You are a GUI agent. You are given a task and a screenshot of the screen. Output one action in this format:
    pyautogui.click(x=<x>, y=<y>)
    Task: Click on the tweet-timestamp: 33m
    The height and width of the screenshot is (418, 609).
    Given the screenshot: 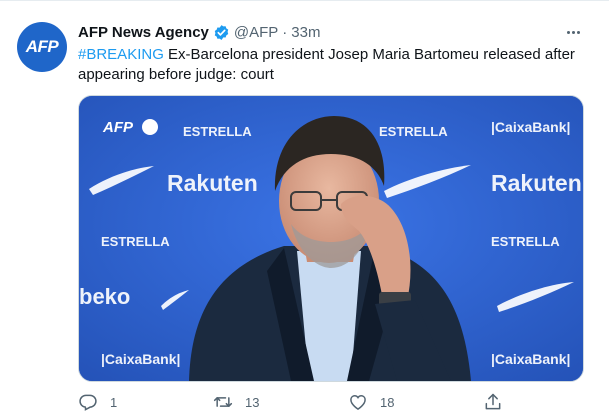 What is the action you would take?
    pyautogui.click(x=305, y=32)
    